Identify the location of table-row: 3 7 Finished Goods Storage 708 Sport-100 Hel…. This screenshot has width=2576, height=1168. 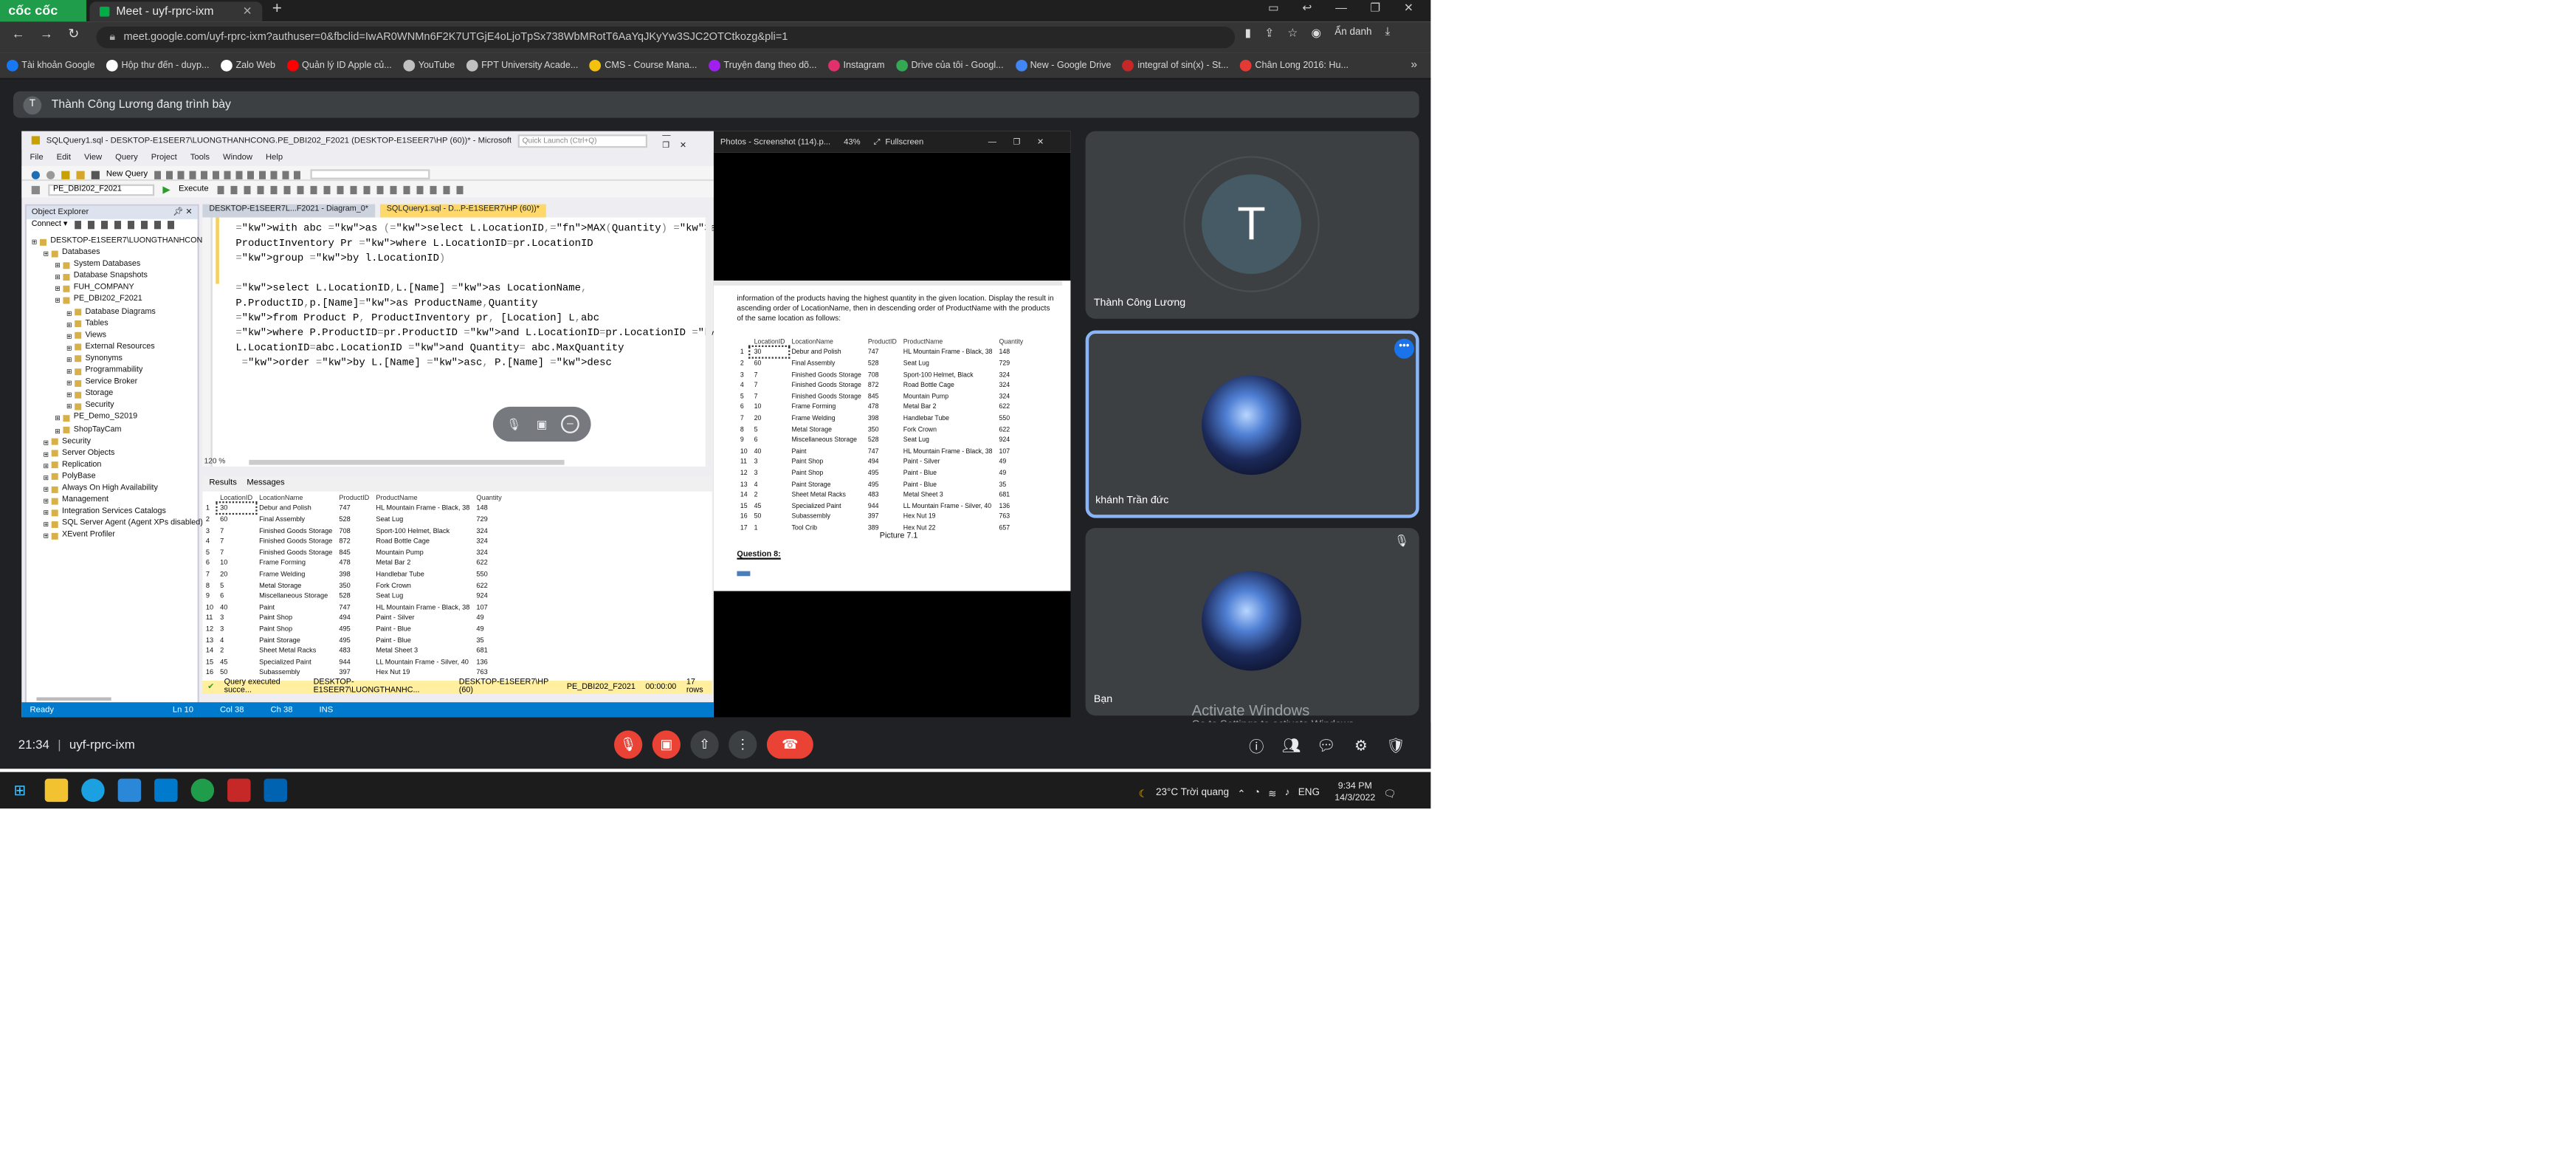
(353, 529).